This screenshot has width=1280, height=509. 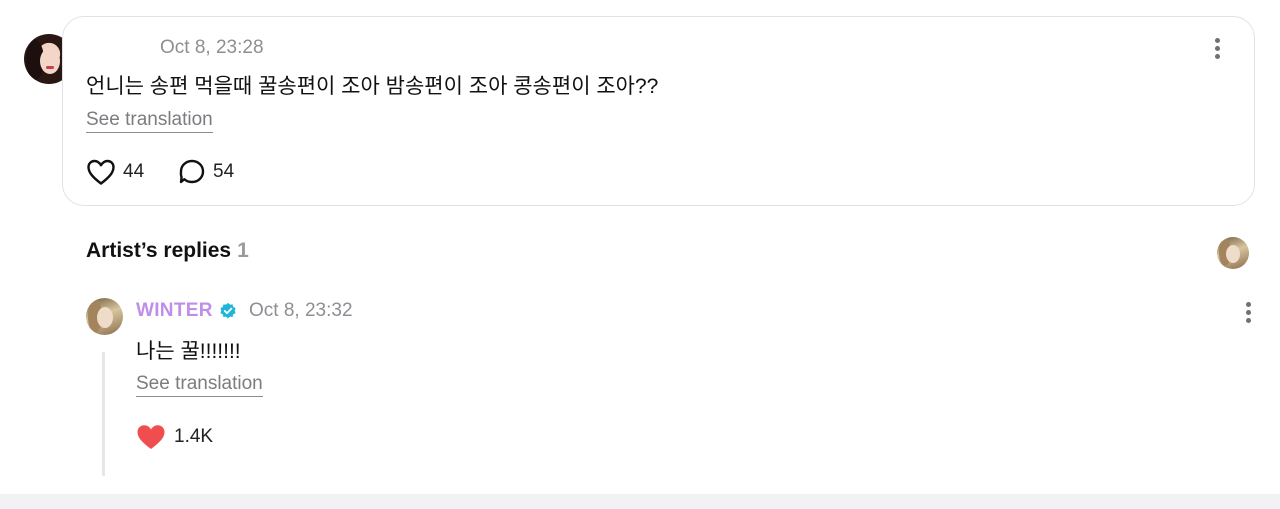 I want to click on thread-line, so click(x=103, y=414).